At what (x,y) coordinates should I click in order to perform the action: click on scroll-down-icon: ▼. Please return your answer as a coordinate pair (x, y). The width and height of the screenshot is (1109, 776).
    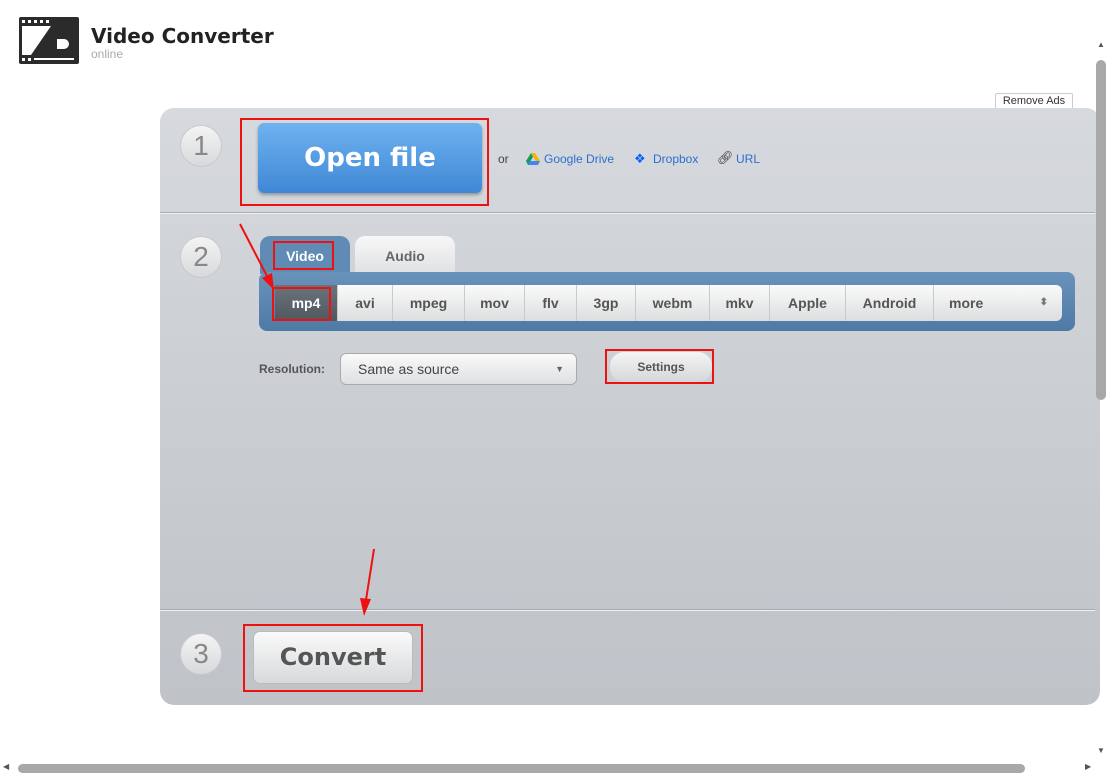
    Looking at the image, I should click on (1101, 750).